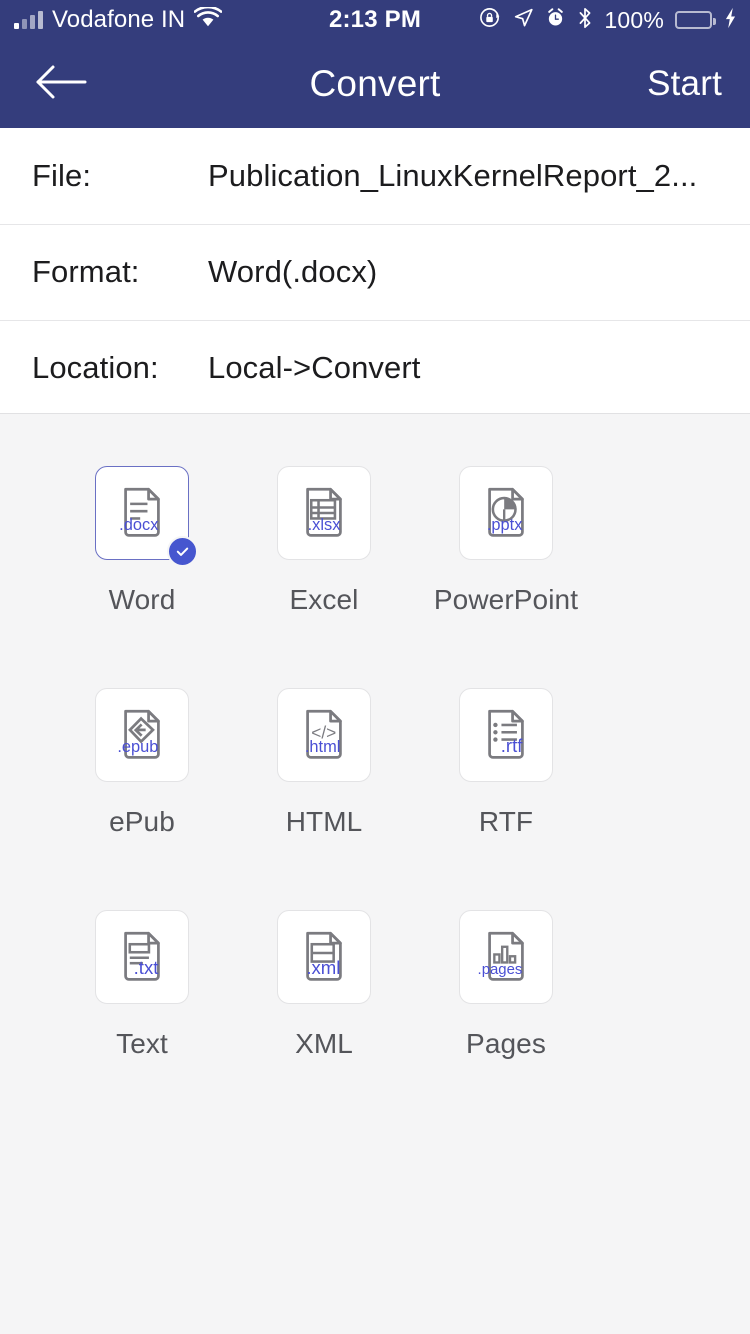 The width and height of the screenshot is (750, 1334). What do you see at coordinates (138, 734) in the screenshot?
I see `epub-diamond-icon: .epub` at bounding box center [138, 734].